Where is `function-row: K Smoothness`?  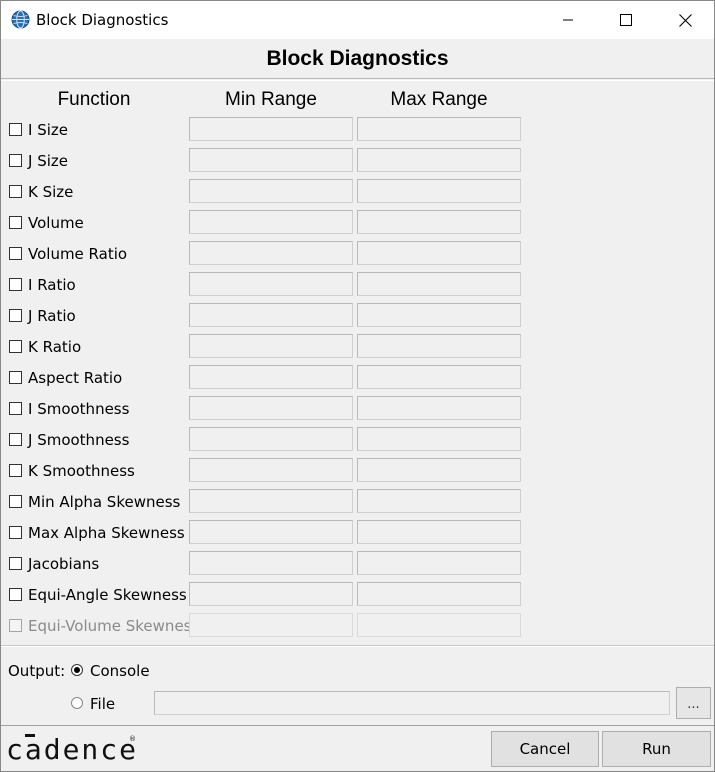 function-row: K Smoothness is located at coordinates (357, 471).